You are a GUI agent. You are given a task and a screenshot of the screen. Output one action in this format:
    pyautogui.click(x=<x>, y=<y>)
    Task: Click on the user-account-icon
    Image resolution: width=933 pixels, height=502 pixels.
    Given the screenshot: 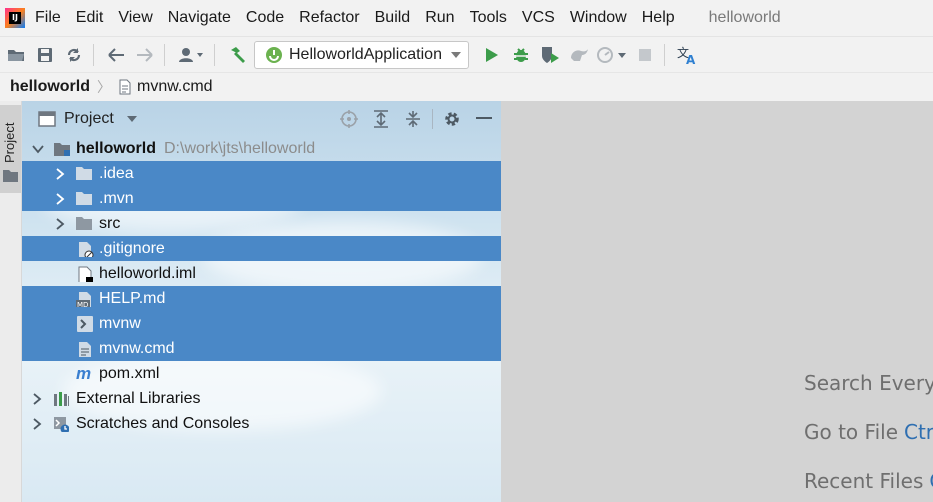 What is the action you would take?
    pyautogui.click(x=191, y=55)
    